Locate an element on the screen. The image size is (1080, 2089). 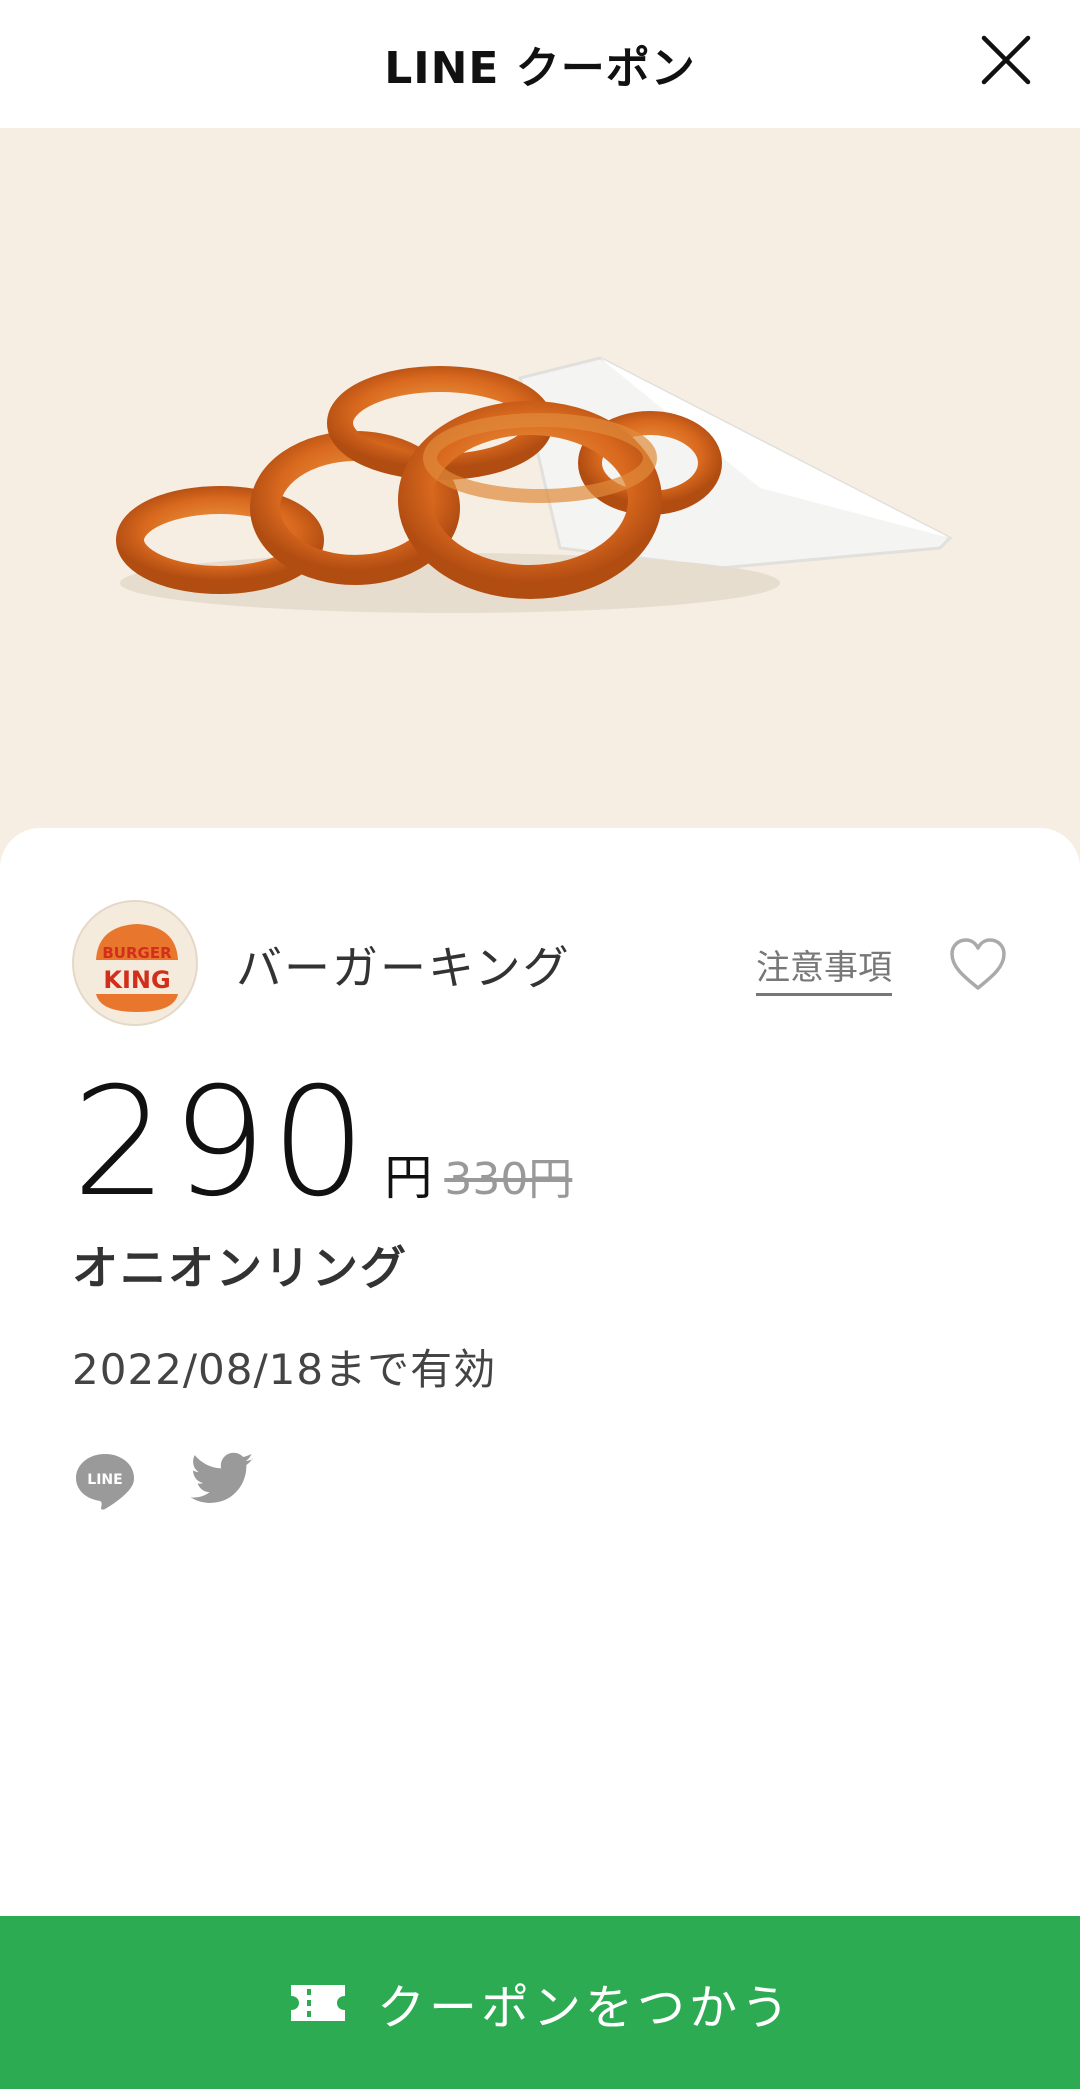
notes-link: 注意事項 is located at coordinates (824, 968).